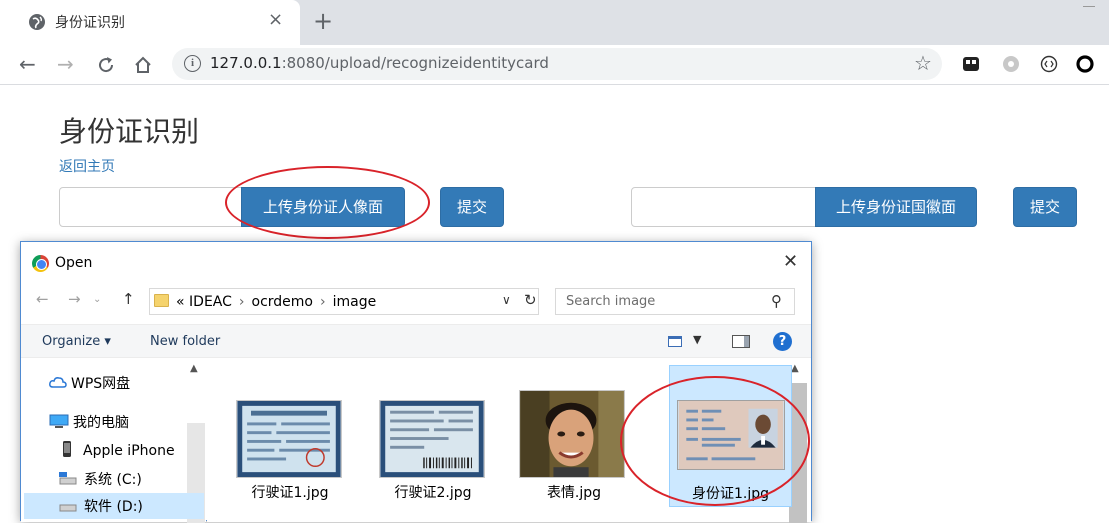 This screenshot has height=523, width=1109. Describe the element at coordinates (574, 493) in the screenshot. I see `file-name: 表情.jpg` at that location.